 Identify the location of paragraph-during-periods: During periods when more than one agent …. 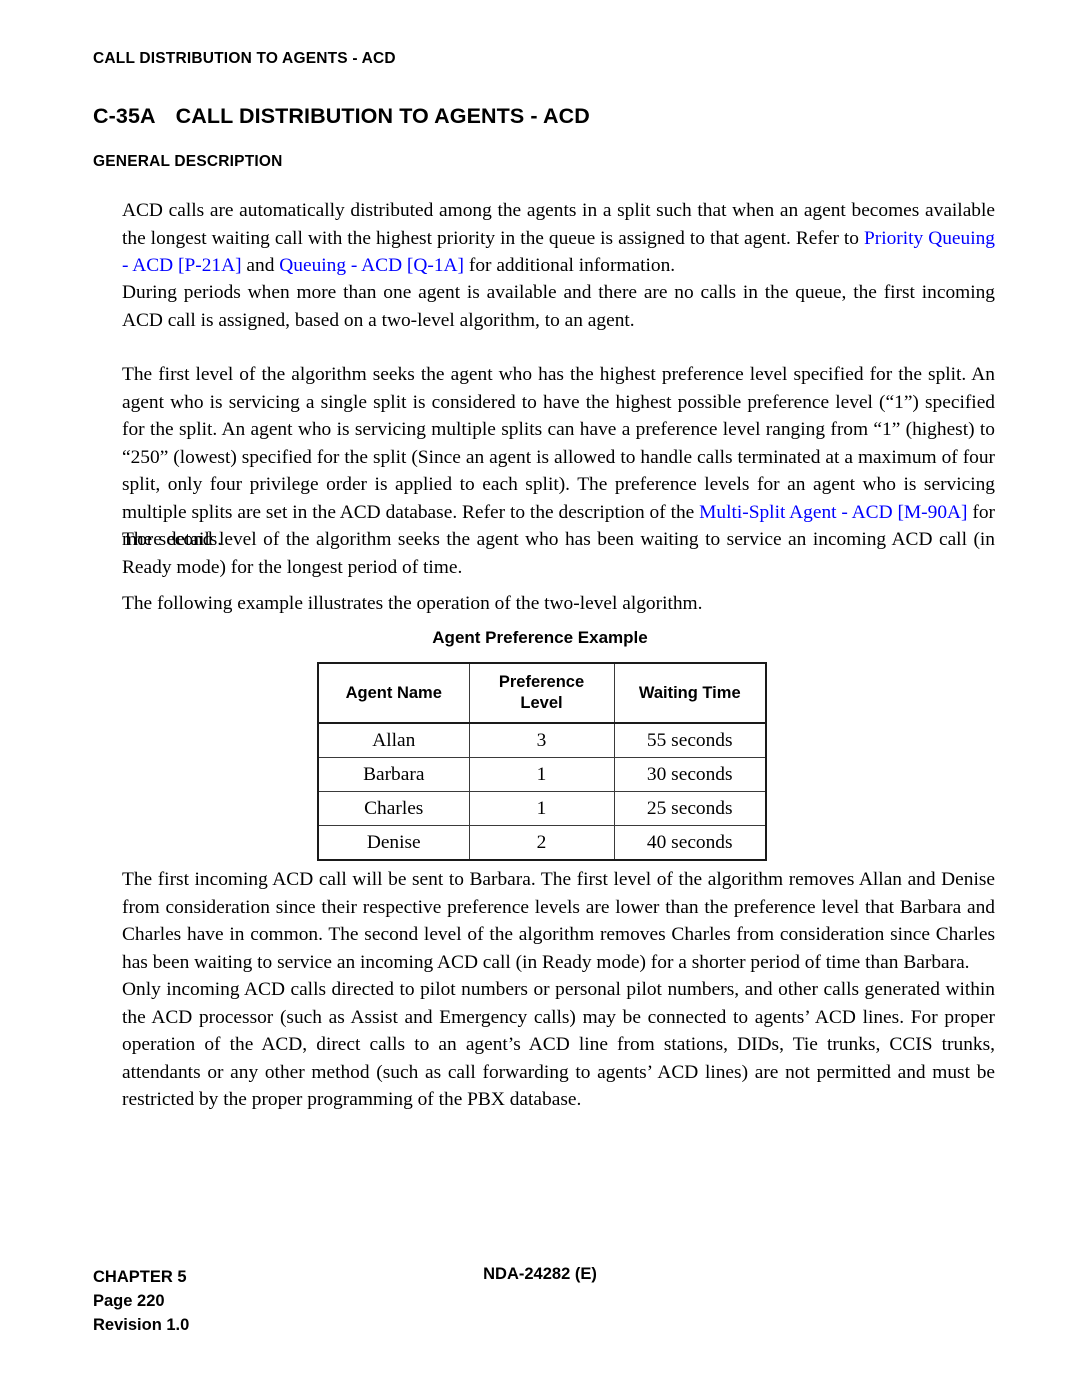
(558, 306).